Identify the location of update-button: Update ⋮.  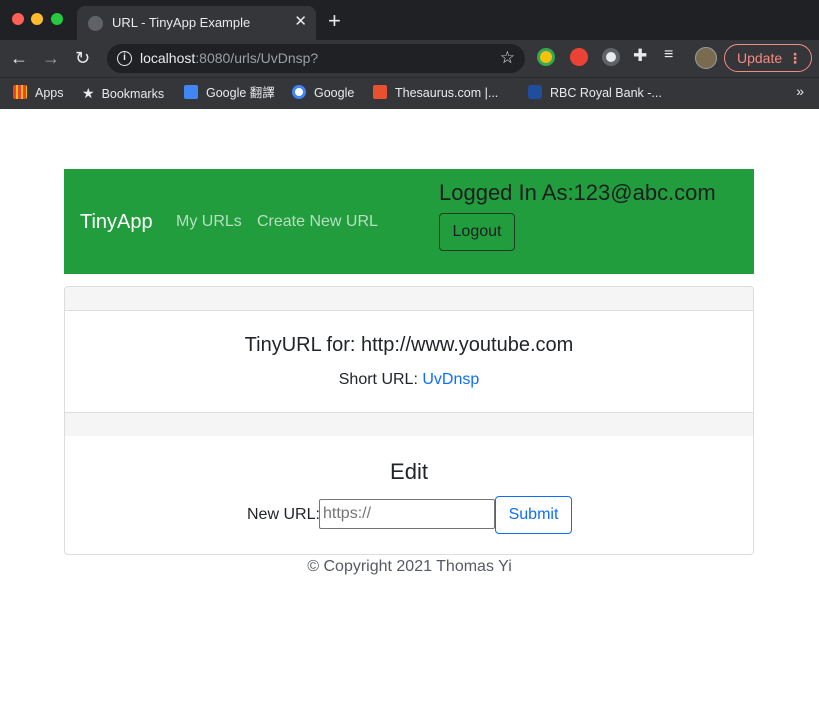
(768, 58).